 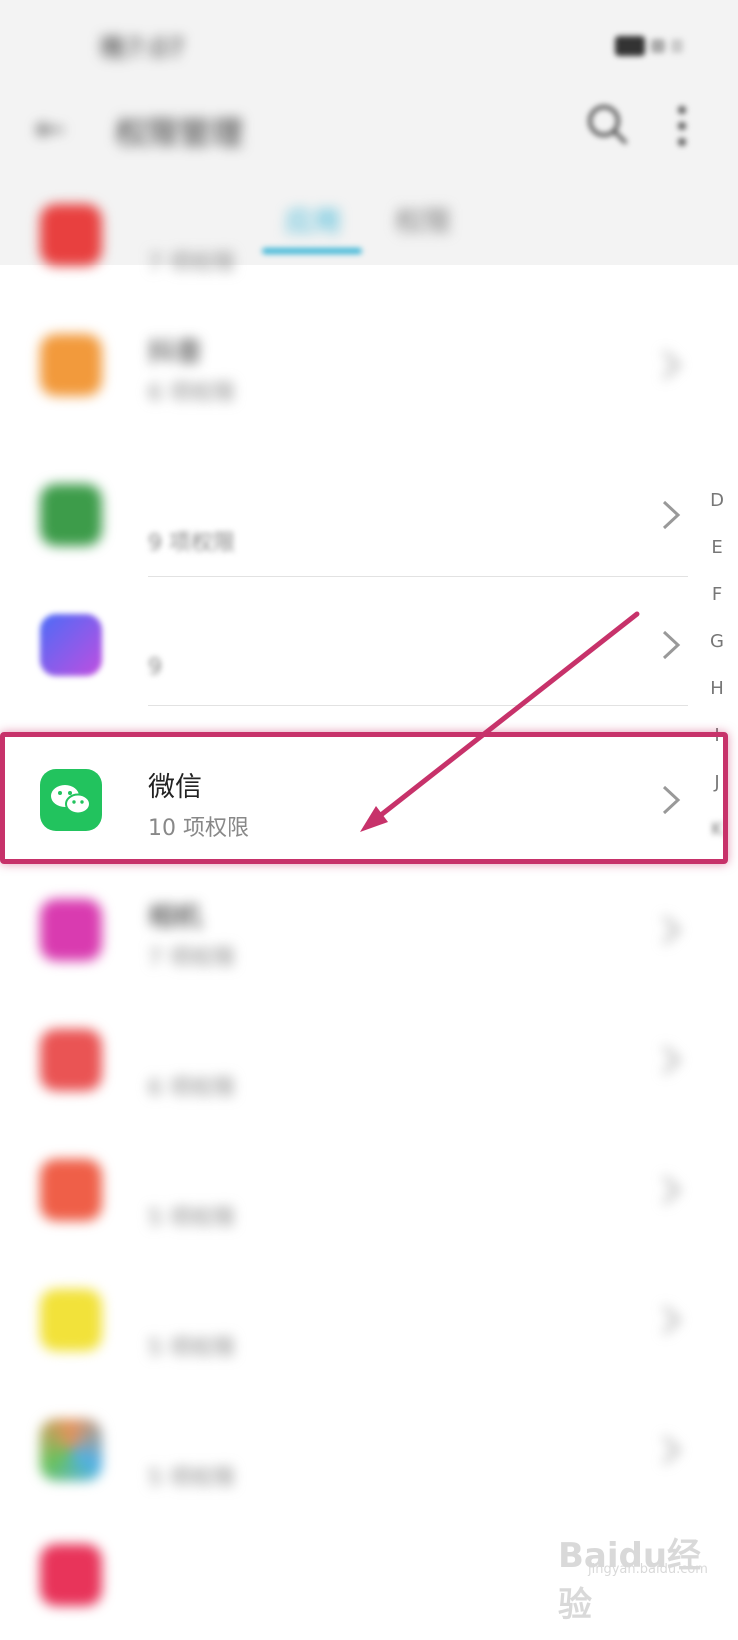 I want to click on index-letter: G, so click(x=717, y=641).